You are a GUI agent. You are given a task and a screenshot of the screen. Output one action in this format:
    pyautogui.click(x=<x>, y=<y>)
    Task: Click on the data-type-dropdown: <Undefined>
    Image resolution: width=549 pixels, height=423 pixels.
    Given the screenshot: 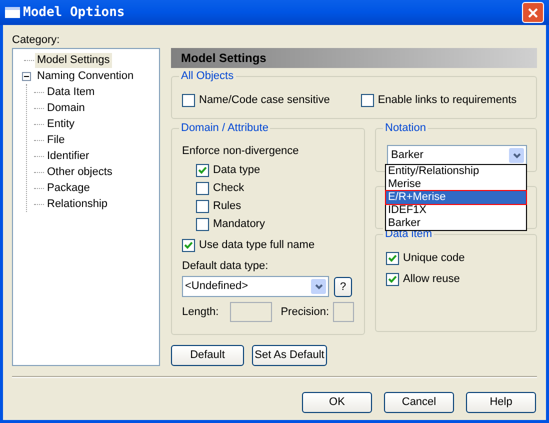 What is the action you would take?
    pyautogui.click(x=255, y=286)
    